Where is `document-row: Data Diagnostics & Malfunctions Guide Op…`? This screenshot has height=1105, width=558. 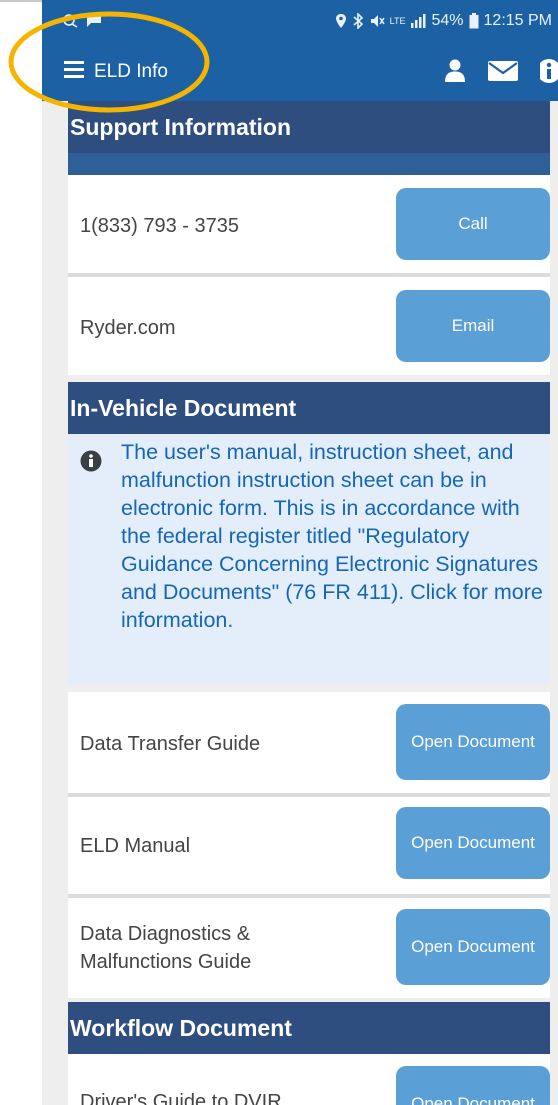 document-row: Data Diagnostics & Malfunctions Guide Op… is located at coordinates (309, 948).